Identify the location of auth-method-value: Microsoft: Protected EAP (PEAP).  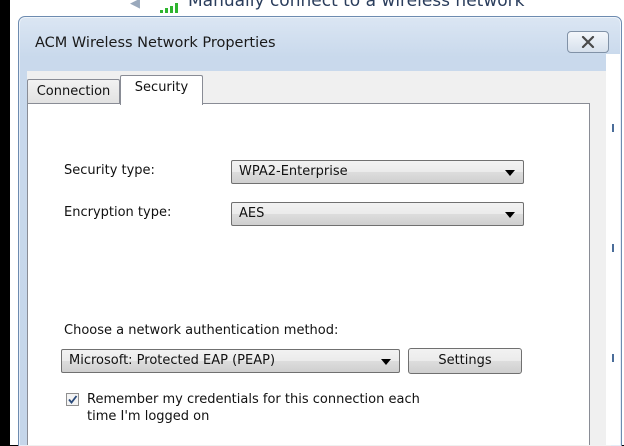
(172, 360).